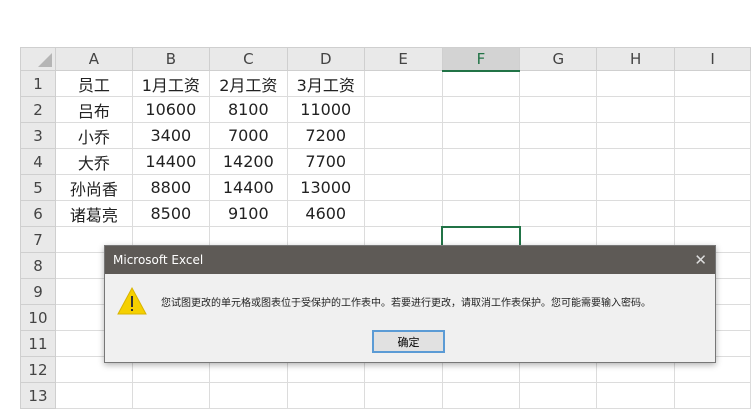 The width and height of the screenshot is (751, 410). Describe the element at coordinates (558, 83) in the screenshot. I see `cell-G1` at that location.